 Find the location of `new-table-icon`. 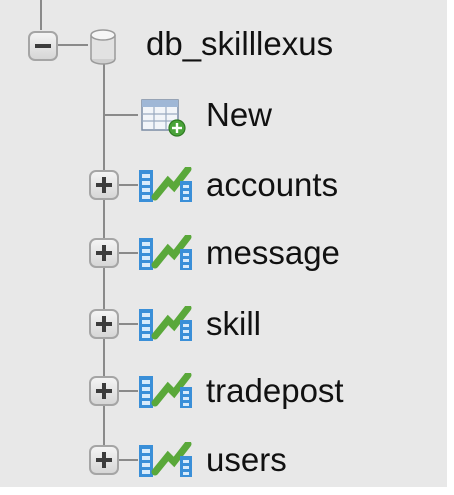

new-table-icon is located at coordinates (163, 118).